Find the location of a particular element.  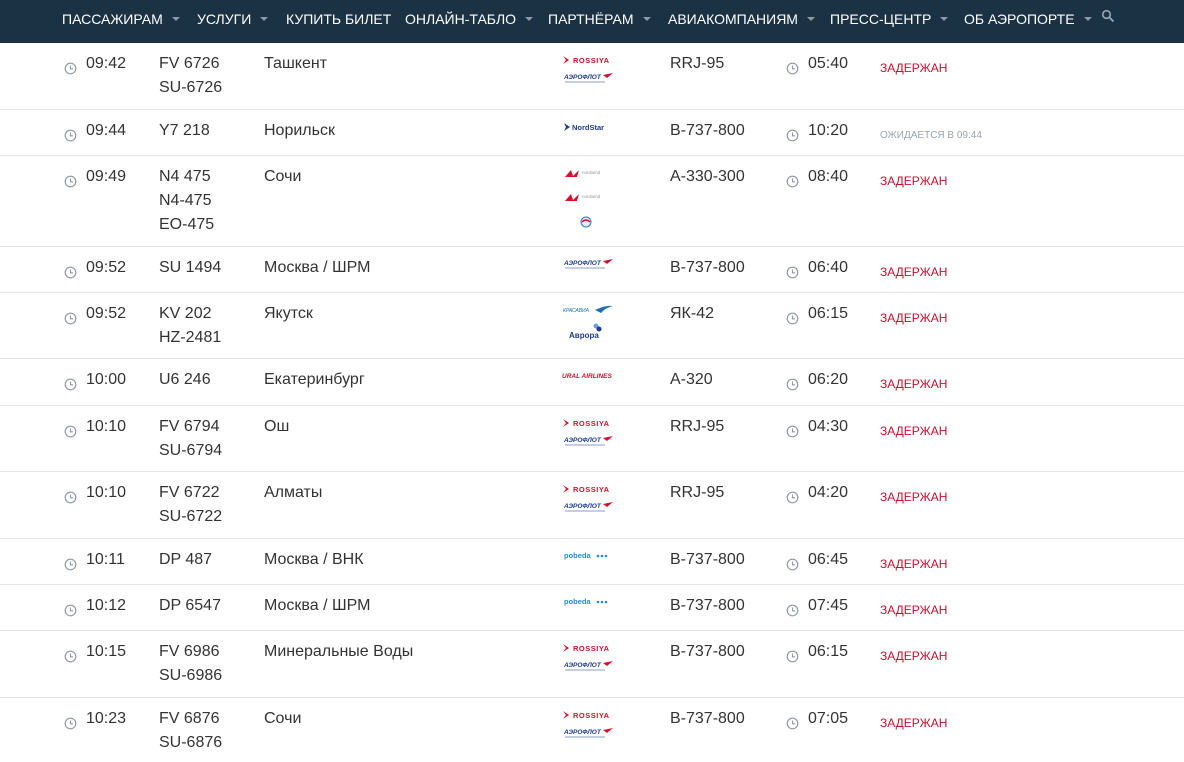

search-icon is located at coordinates (1108, 16).